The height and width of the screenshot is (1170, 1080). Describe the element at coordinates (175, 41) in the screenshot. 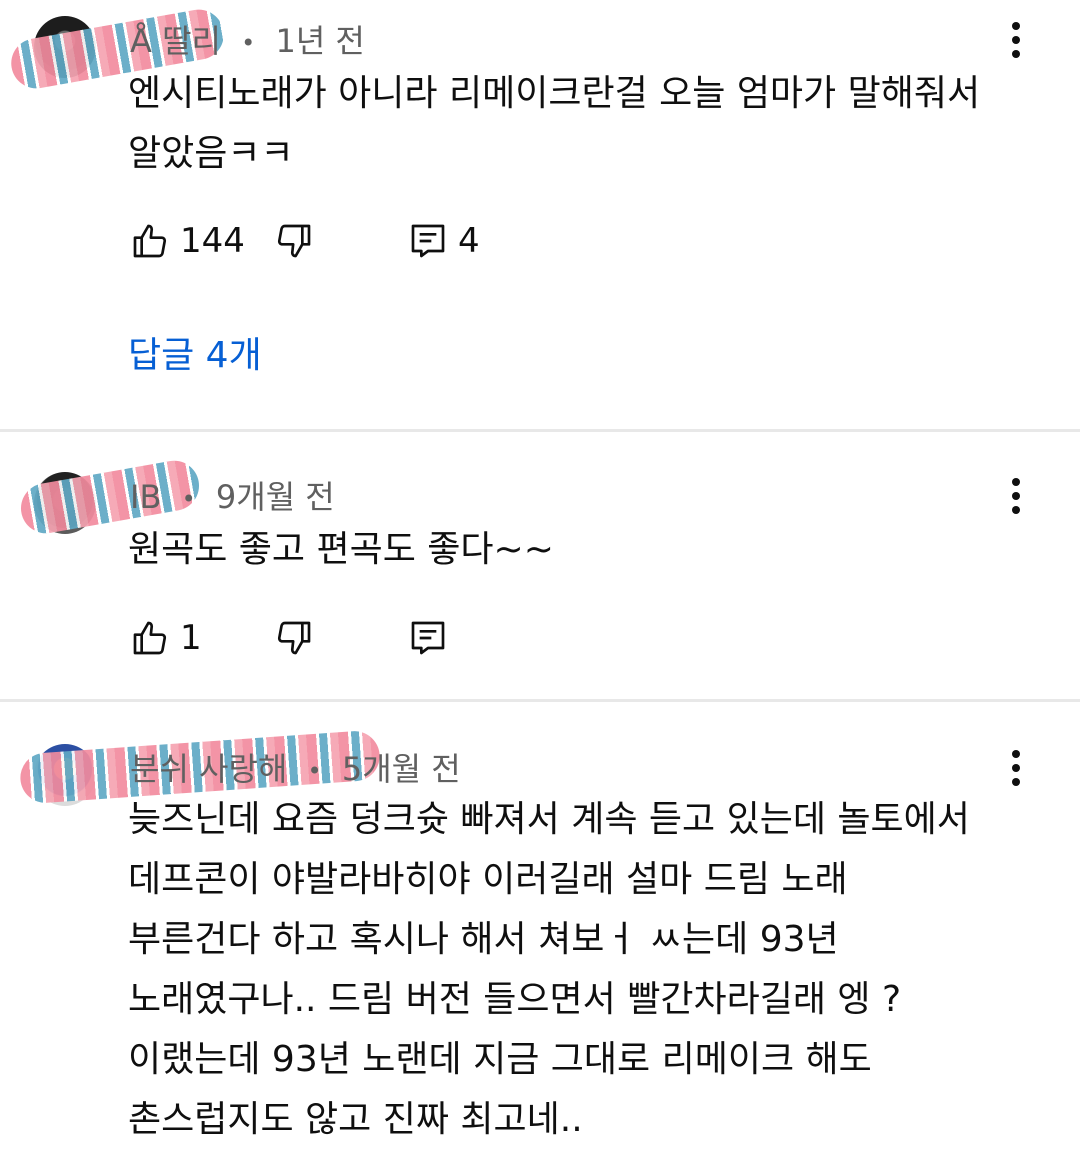

I see `author-name: Å 딸리` at that location.